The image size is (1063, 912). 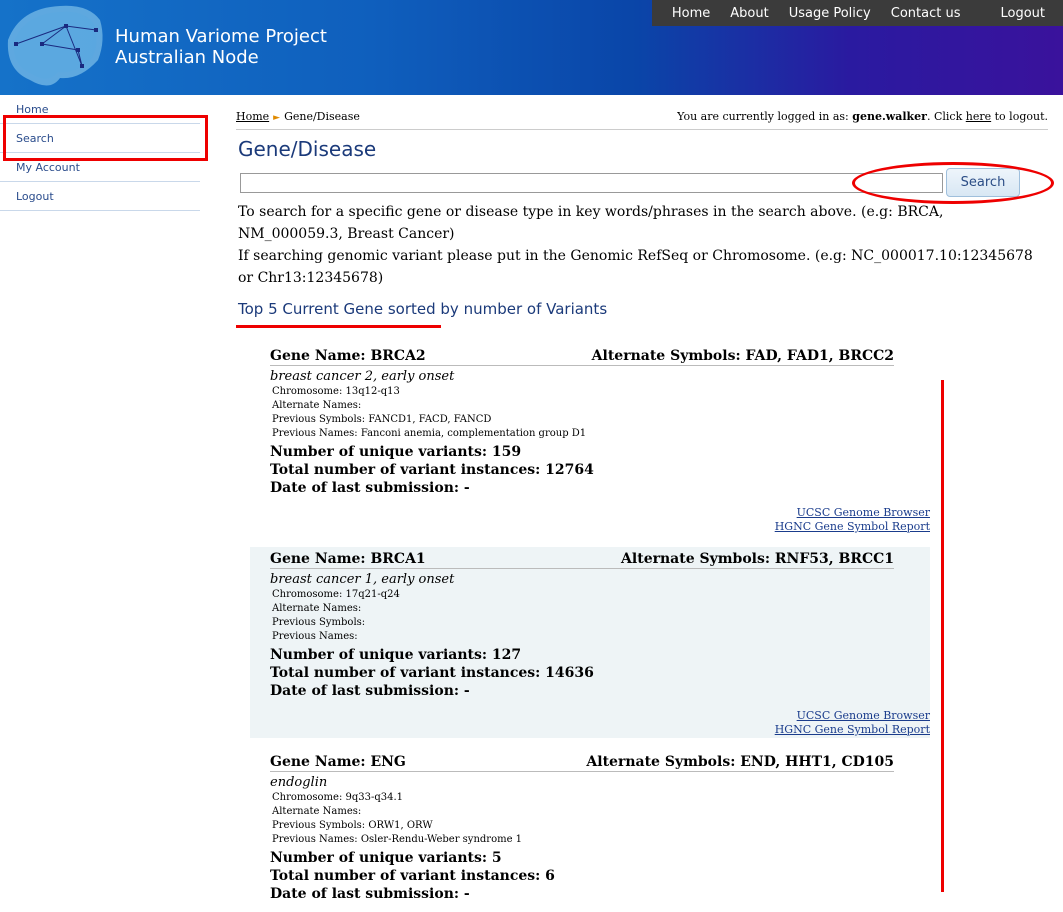 I want to click on site-title-line2: Australian Node, so click(x=187, y=57).